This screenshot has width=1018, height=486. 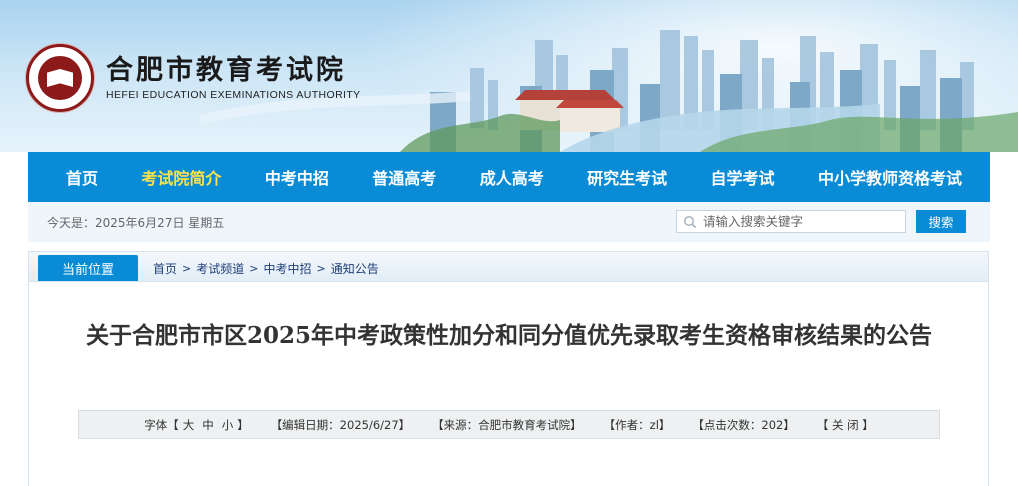 What do you see at coordinates (287, 268) in the screenshot?
I see `breadcrumb-zhongkao: 中考中招` at bounding box center [287, 268].